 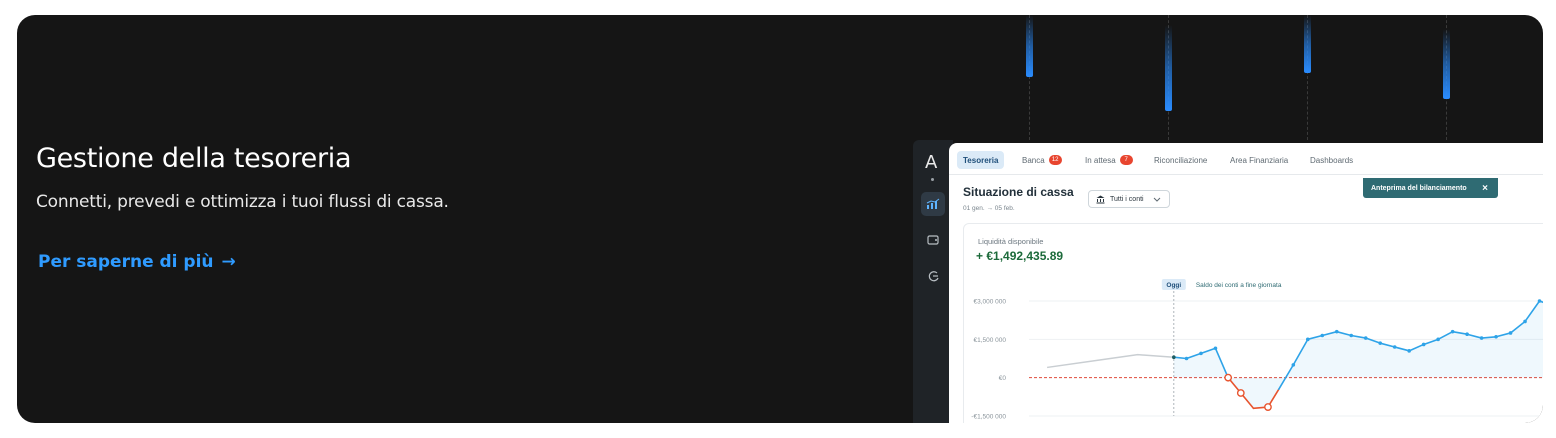 What do you see at coordinates (1239, 285) in the screenshot?
I see `series-label: Saldo dei conti a fine giornata` at bounding box center [1239, 285].